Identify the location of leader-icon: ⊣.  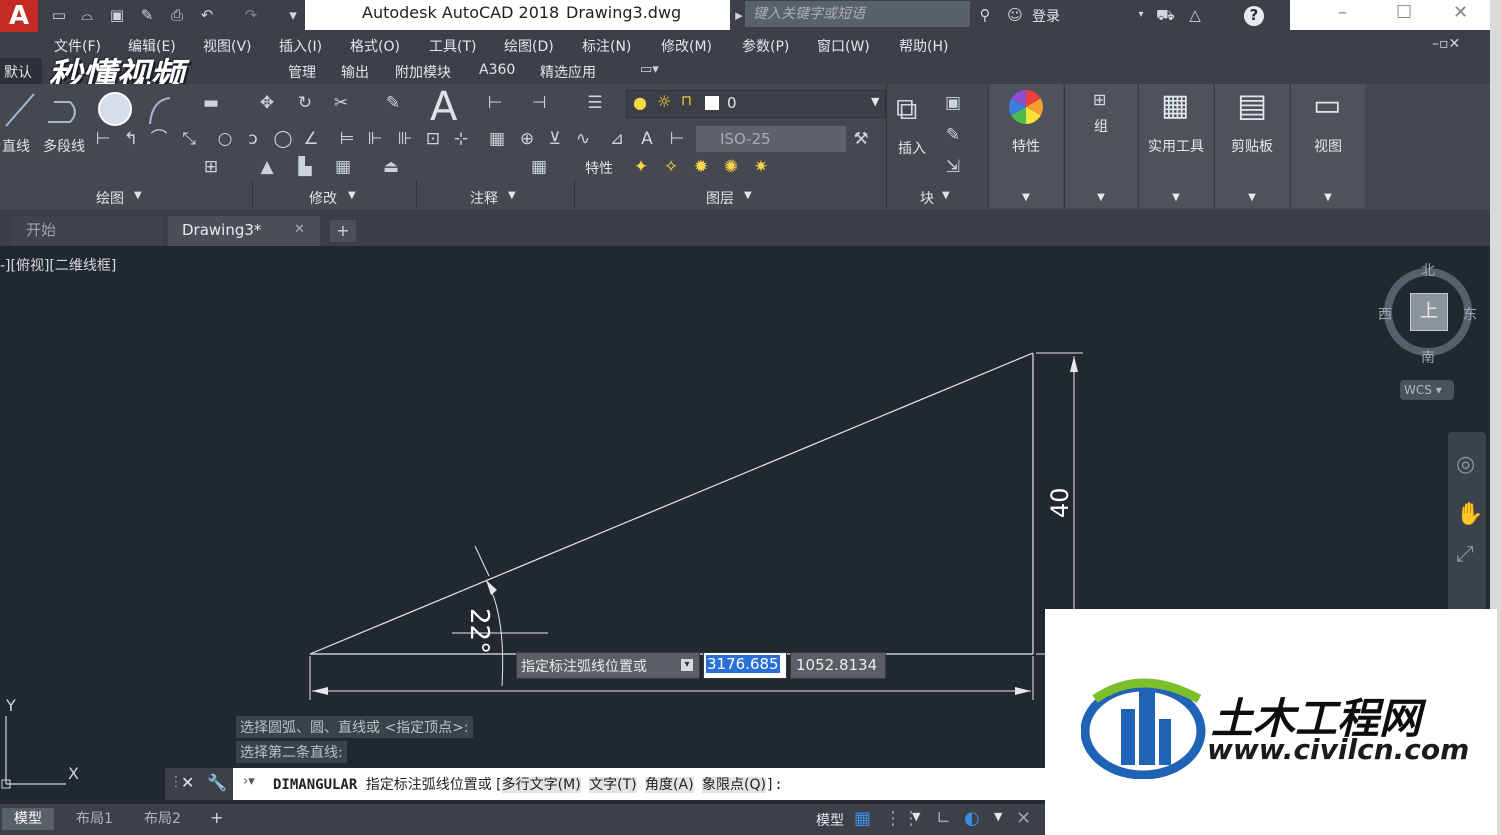
(539, 103).